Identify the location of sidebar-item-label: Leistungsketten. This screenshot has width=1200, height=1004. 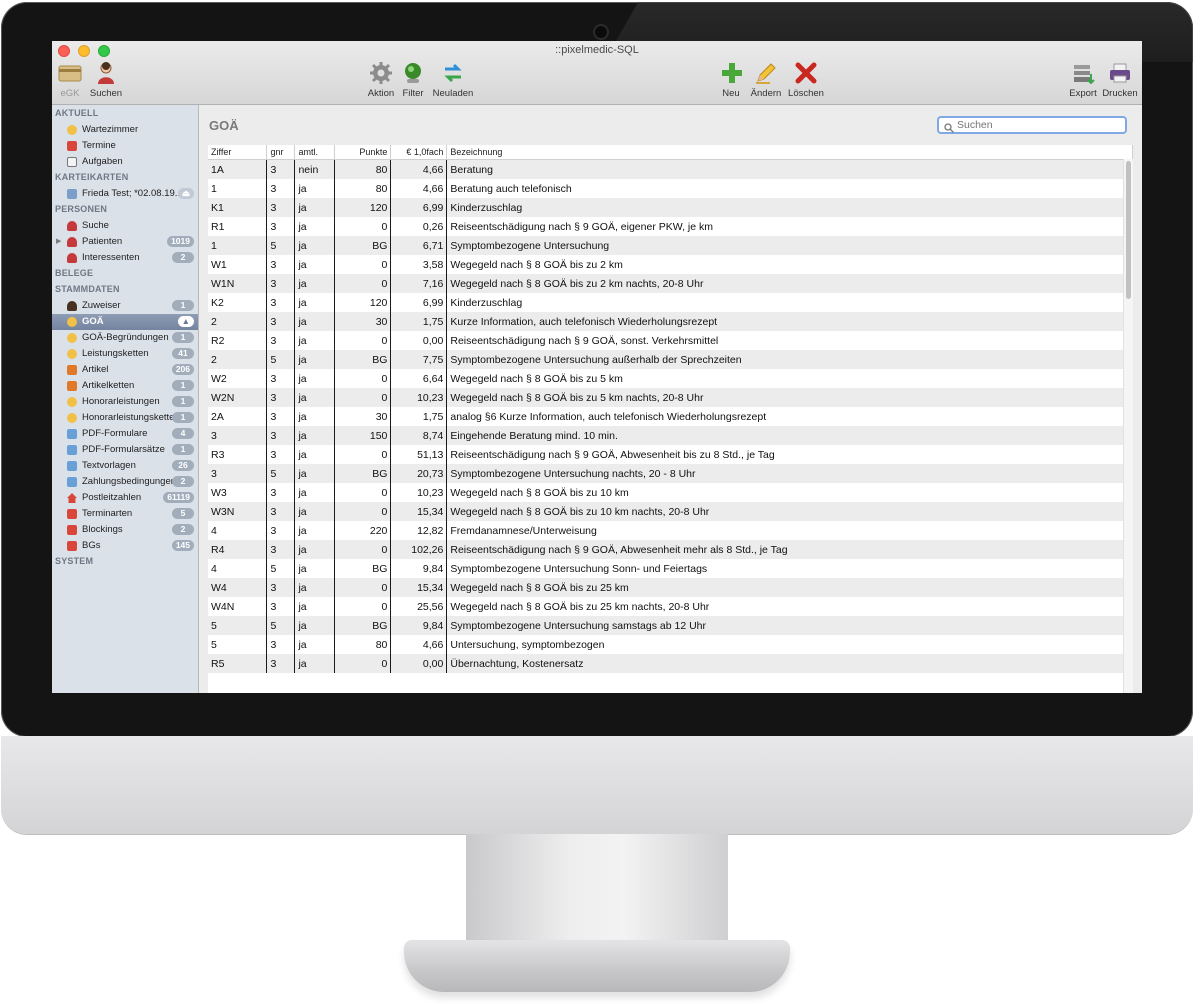
(115, 353).